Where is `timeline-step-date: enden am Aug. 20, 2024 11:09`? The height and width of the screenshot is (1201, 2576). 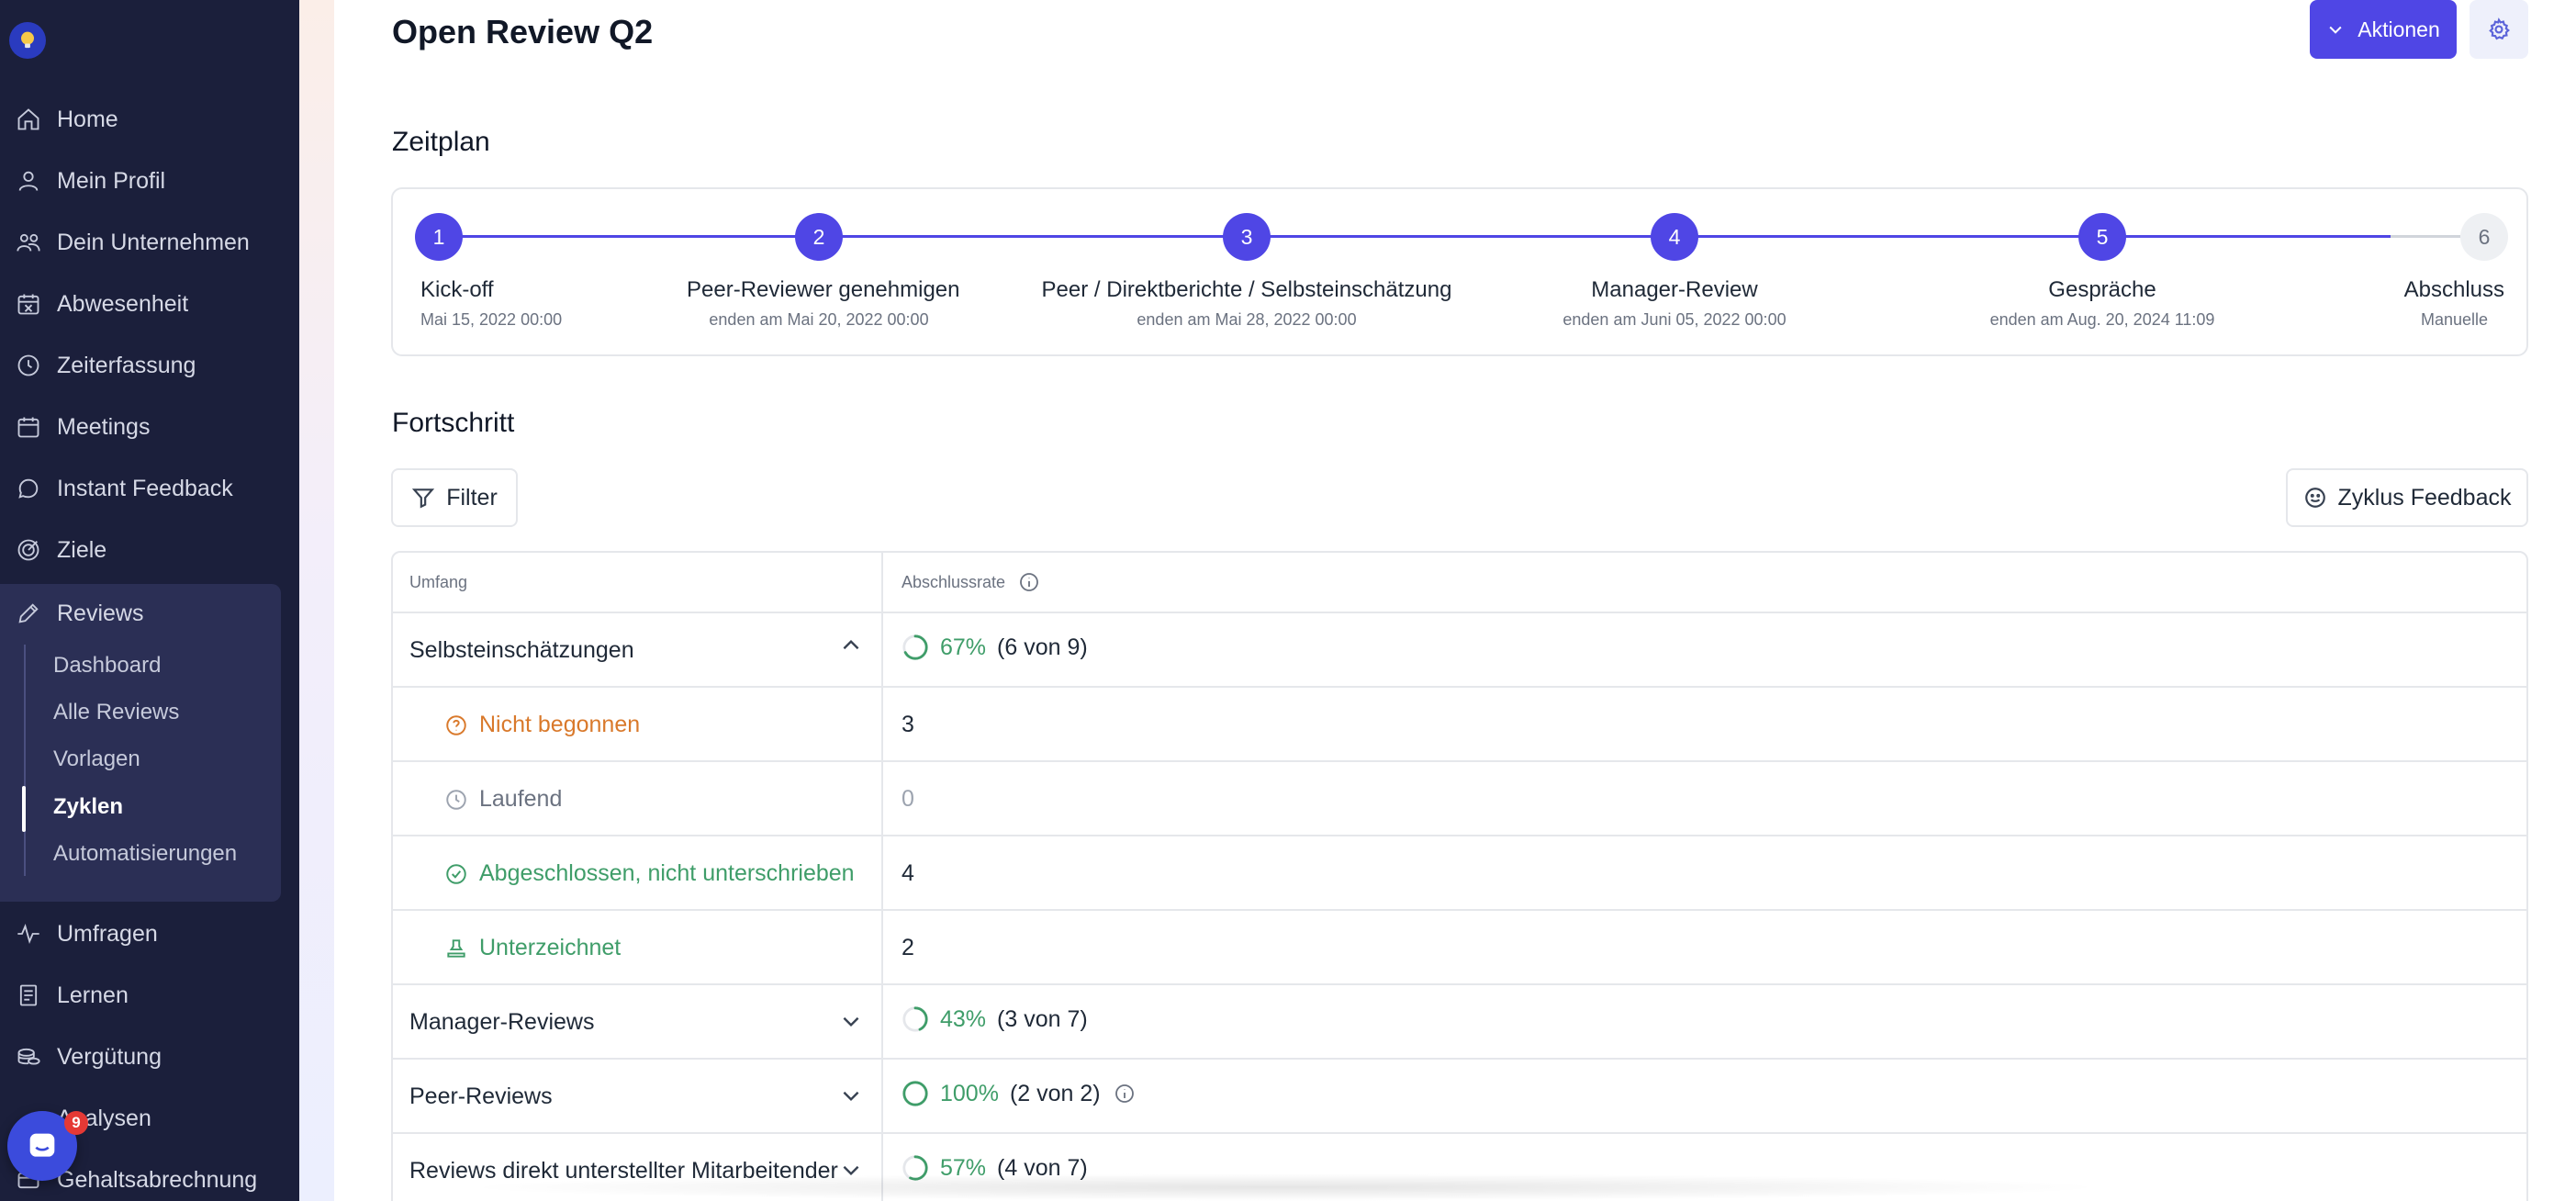 timeline-step-date: enden am Aug. 20, 2024 11:09 is located at coordinates (2102, 319).